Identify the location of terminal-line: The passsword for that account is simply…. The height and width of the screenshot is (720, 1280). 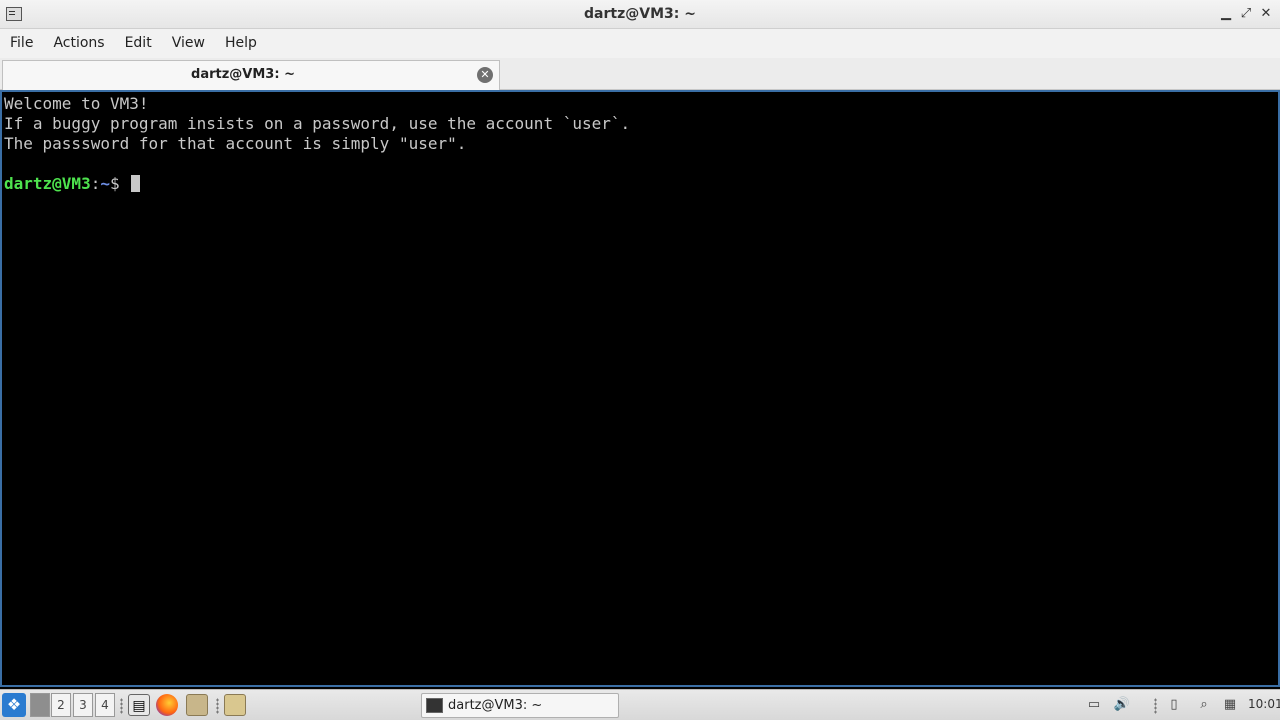
(235, 143).